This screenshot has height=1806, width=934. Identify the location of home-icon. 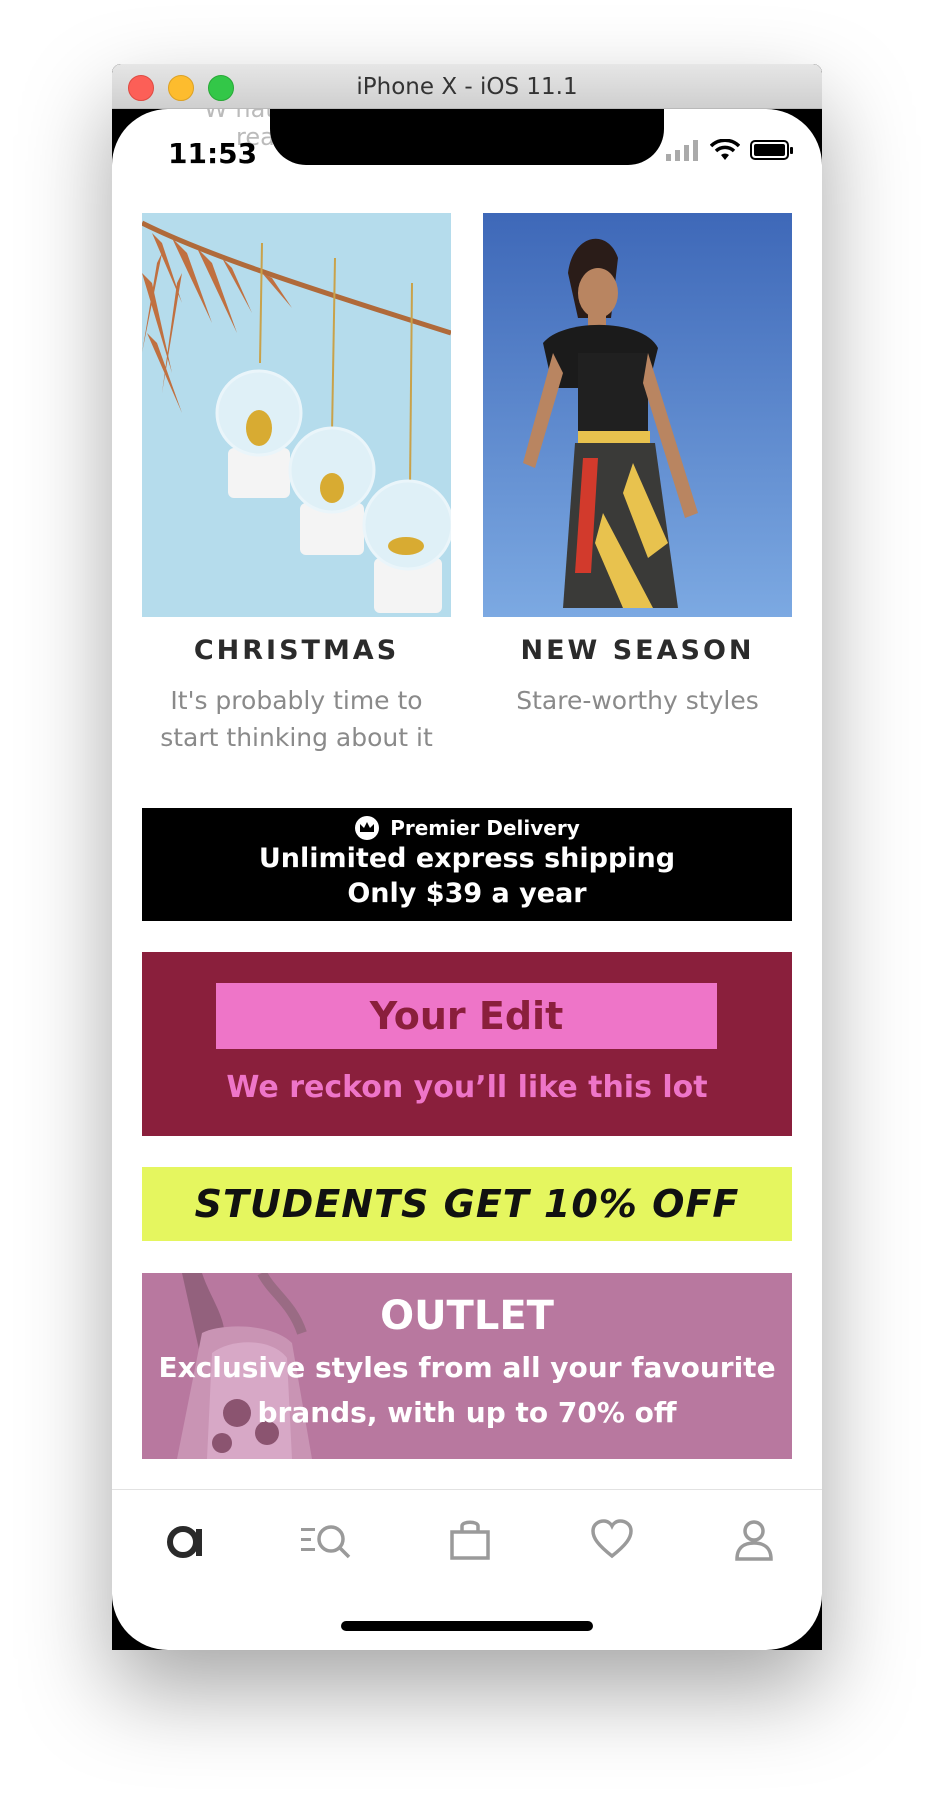
(184, 1542).